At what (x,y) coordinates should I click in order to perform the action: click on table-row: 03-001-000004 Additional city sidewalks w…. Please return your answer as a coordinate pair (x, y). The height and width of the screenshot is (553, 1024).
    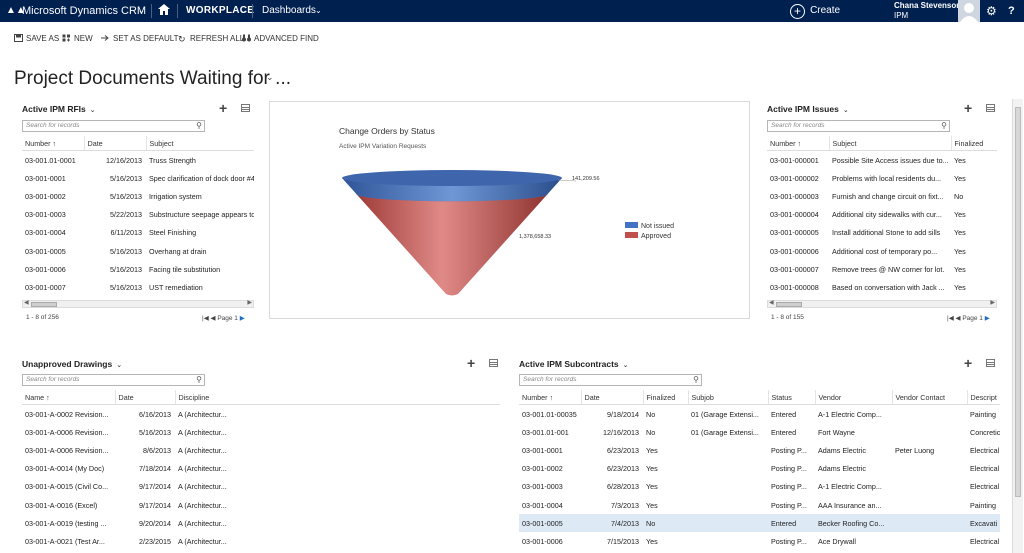
    Looking at the image, I should click on (882, 215).